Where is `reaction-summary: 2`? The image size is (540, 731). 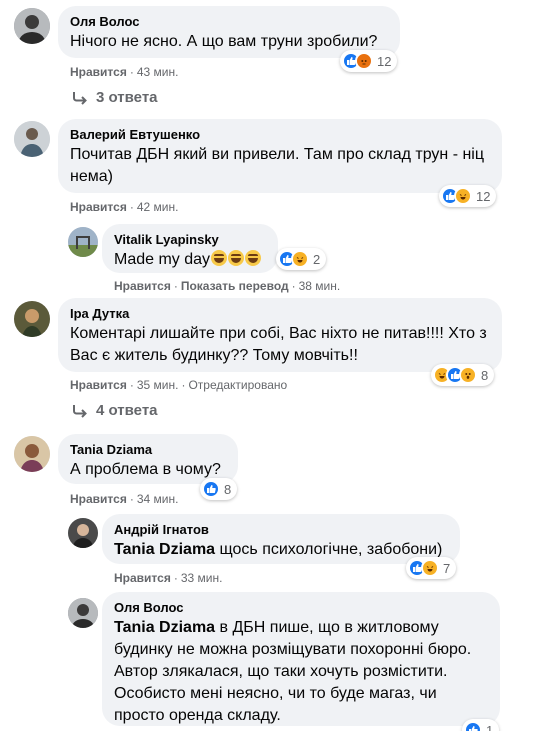
reaction-summary: 2 is located at coordinates (301, 259).